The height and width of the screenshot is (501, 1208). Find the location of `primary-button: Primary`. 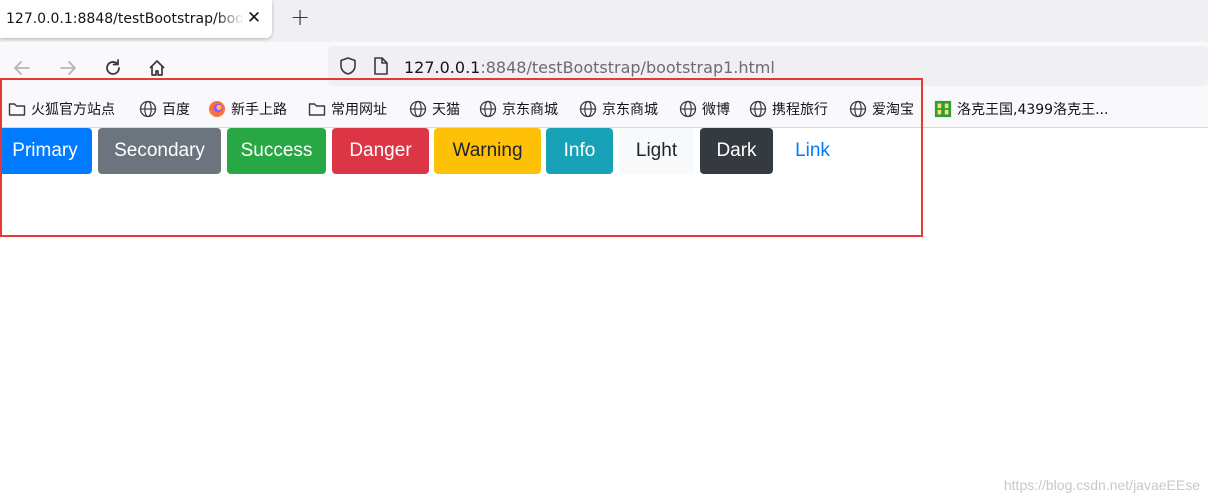

primary-button: Primary is located at coordinates (46, 151).